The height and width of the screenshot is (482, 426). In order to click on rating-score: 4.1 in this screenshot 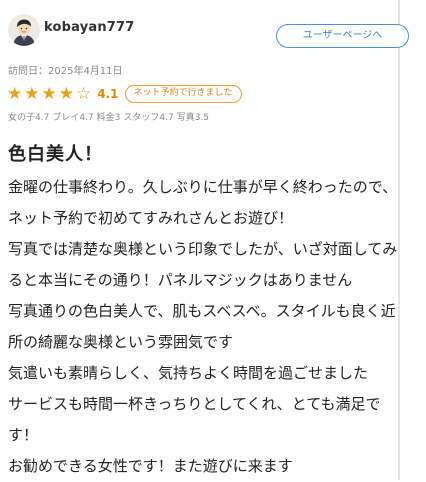, I will do `click(108, 94)`.